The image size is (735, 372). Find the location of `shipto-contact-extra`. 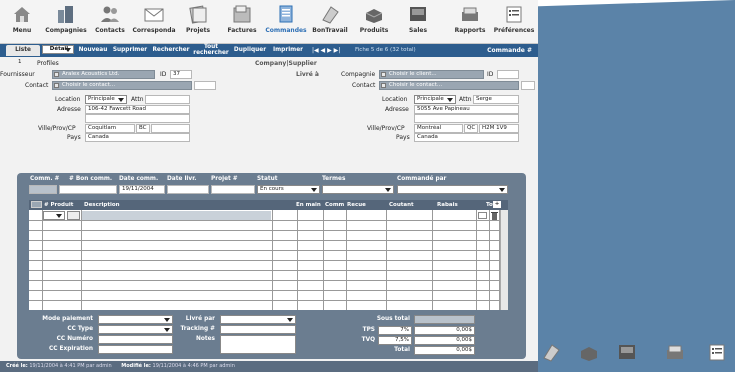

shipto-contact-extra is located at coordinates (528, 85).